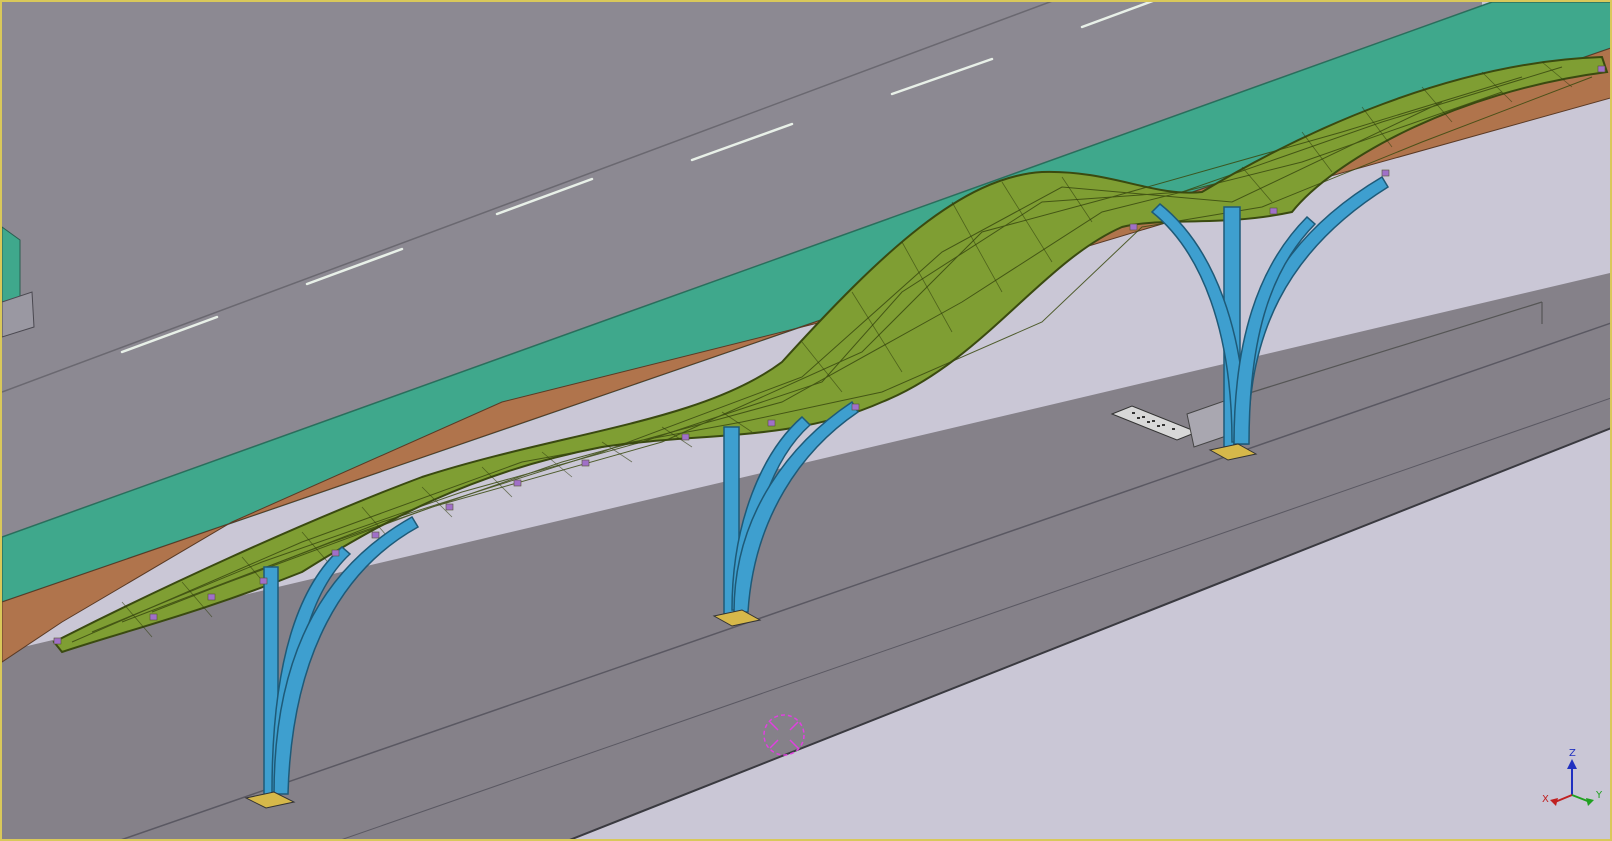 The width and height of the screenshot is (1612, 841). I want to click on axis-y-label: Y, so click(1599, 795).